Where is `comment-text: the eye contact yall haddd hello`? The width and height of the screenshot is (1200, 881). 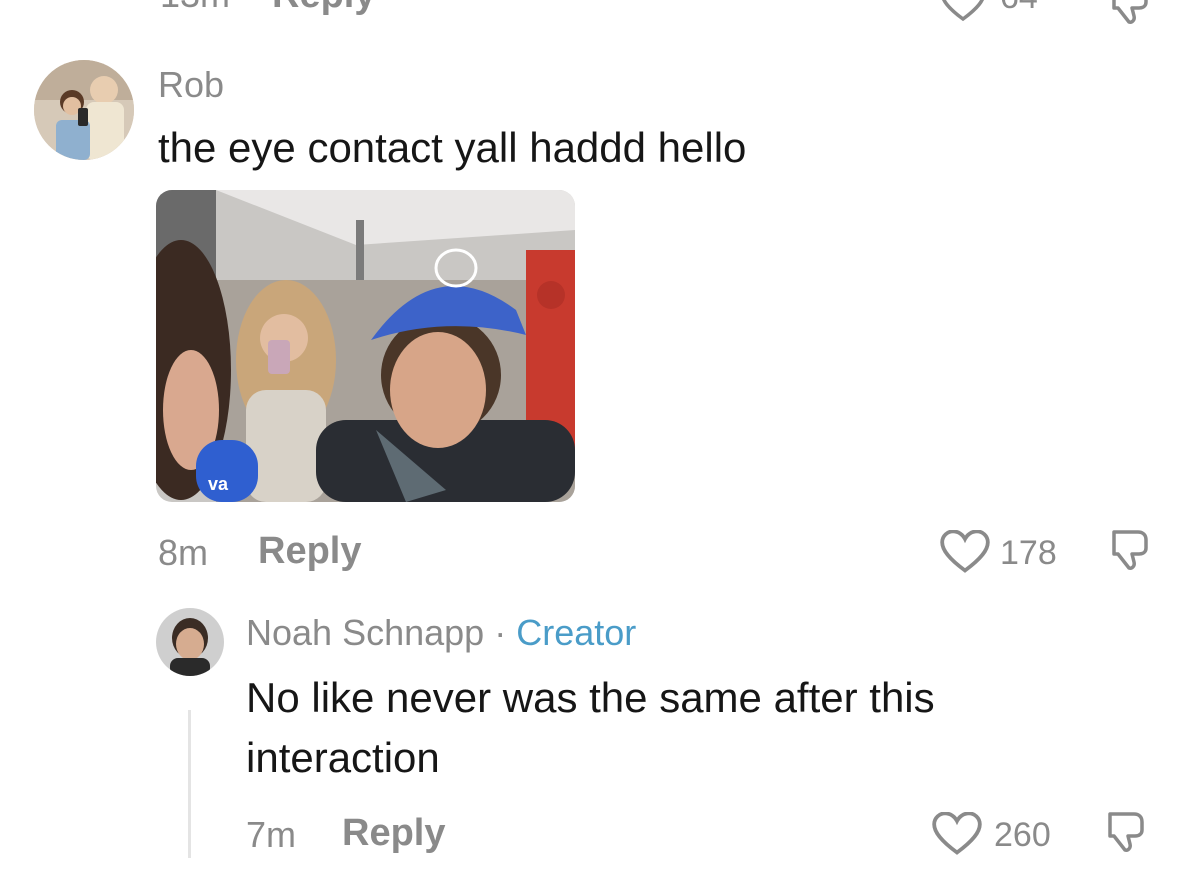
comment-text: the eye contact yall haddd hello is located at coordinates (452, 147).